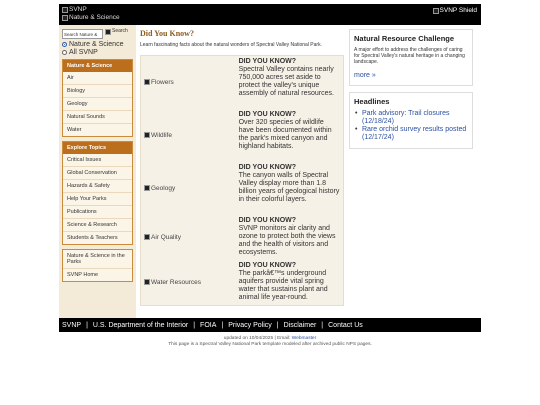 The image size is (540, 405). I want to click on fact-image: Flowers, so click(191, 82).